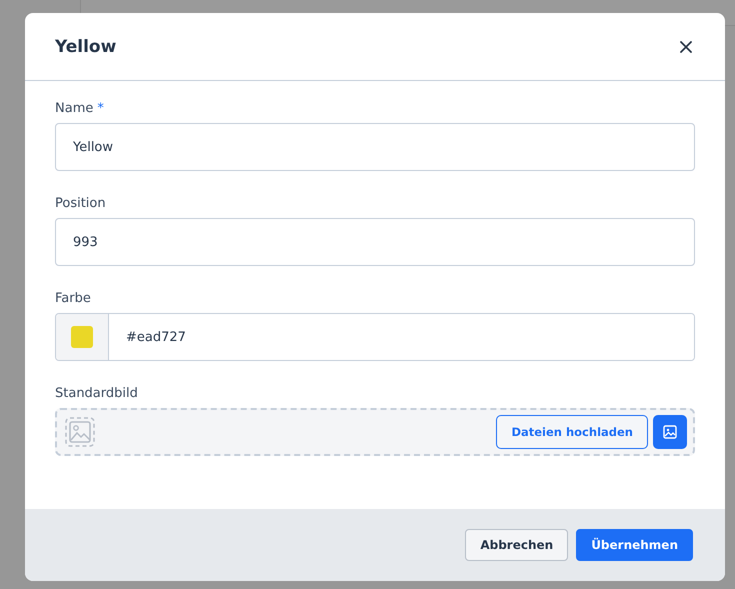 The height and width of the screenshot is (589, 735). I want to click on cancel-button: Abbrechen, so click(516, 545).